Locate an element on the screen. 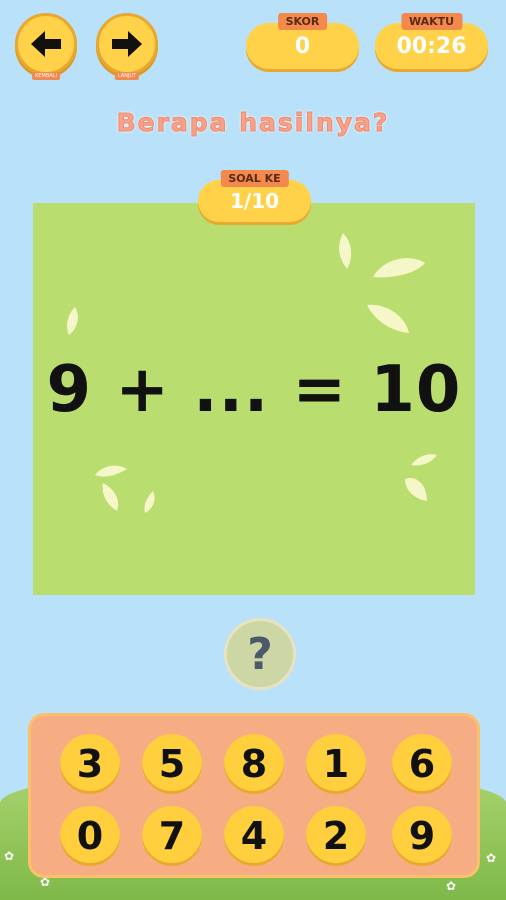  back-button-label: KEMBALI is located at coordinates (46, 76).